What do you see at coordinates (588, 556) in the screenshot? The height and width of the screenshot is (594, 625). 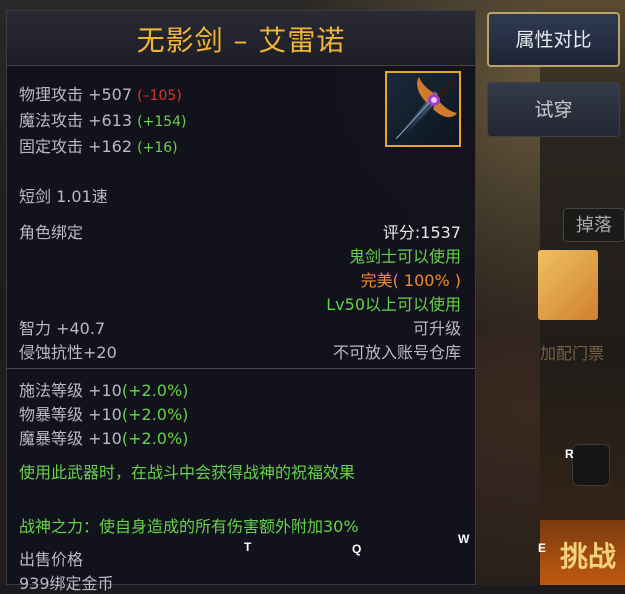 I see `background-challenge-label: 挑战` at bounding box center [588, 556].